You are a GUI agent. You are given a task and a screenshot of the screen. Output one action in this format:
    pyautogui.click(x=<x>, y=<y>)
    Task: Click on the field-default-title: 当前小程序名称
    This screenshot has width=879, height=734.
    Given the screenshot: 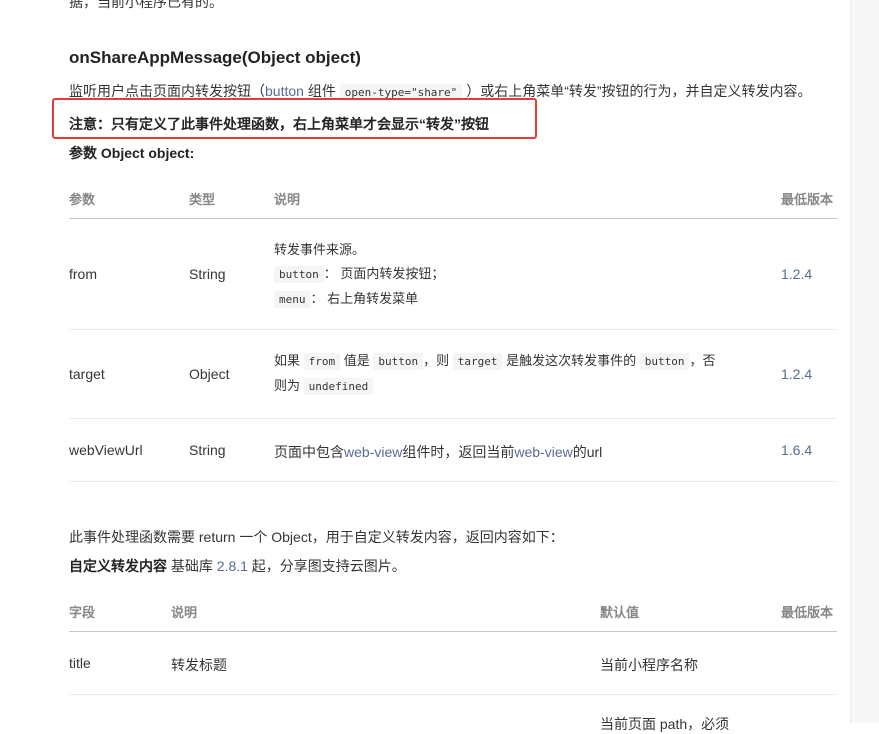 What is the action you would take?
    pyautogui.click(x=649, y=665)
    